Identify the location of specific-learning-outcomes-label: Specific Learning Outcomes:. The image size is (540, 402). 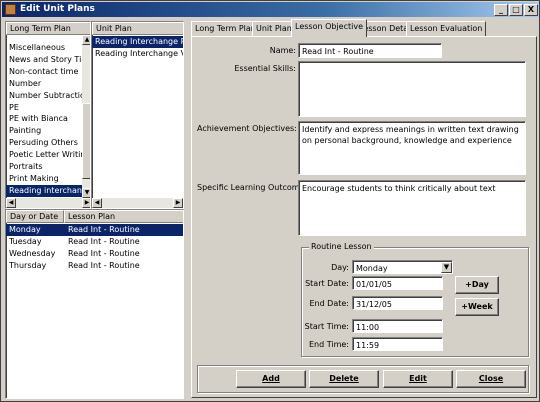
(254, 187).